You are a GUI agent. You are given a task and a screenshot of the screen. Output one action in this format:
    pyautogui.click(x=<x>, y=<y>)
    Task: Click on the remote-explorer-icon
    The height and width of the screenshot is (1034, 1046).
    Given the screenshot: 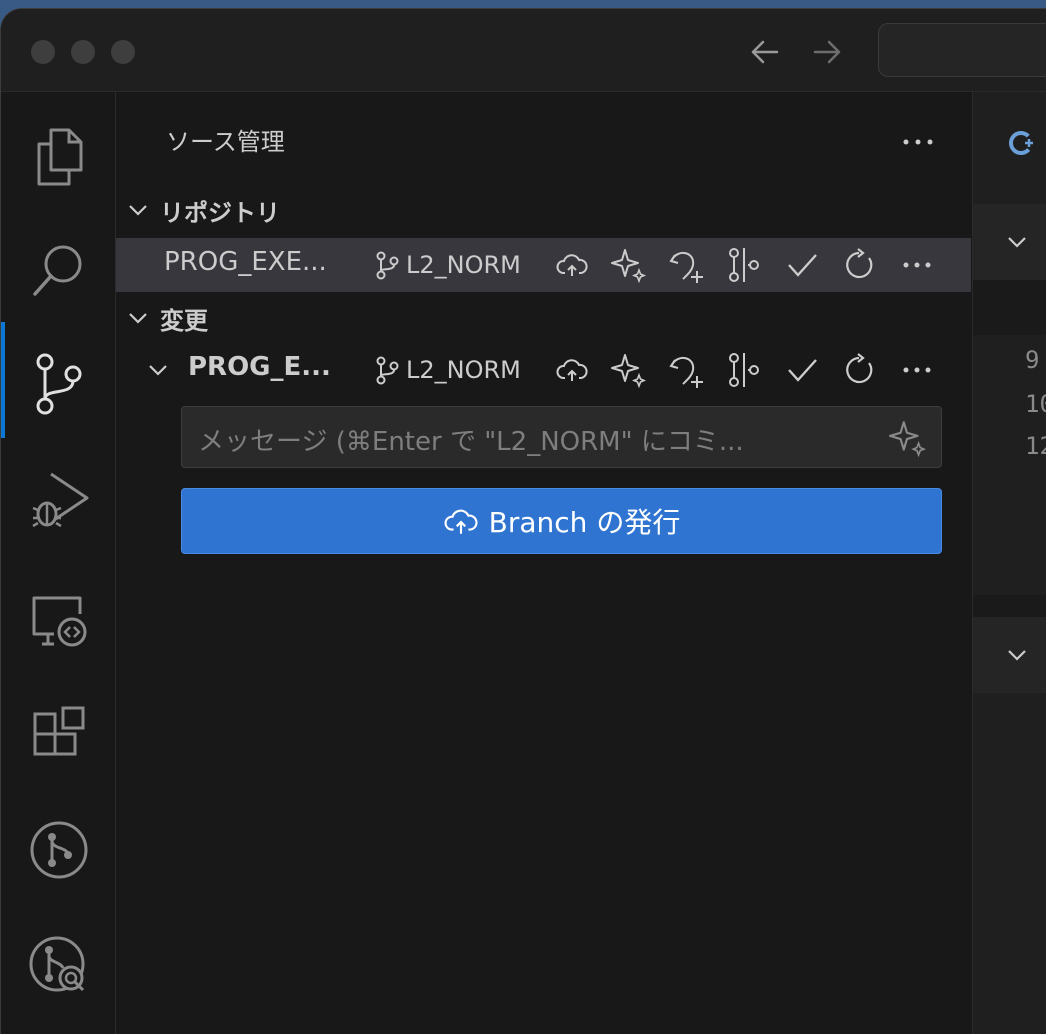 What is the action you would take?
    pyautogui.click(x=59, y=621)
    